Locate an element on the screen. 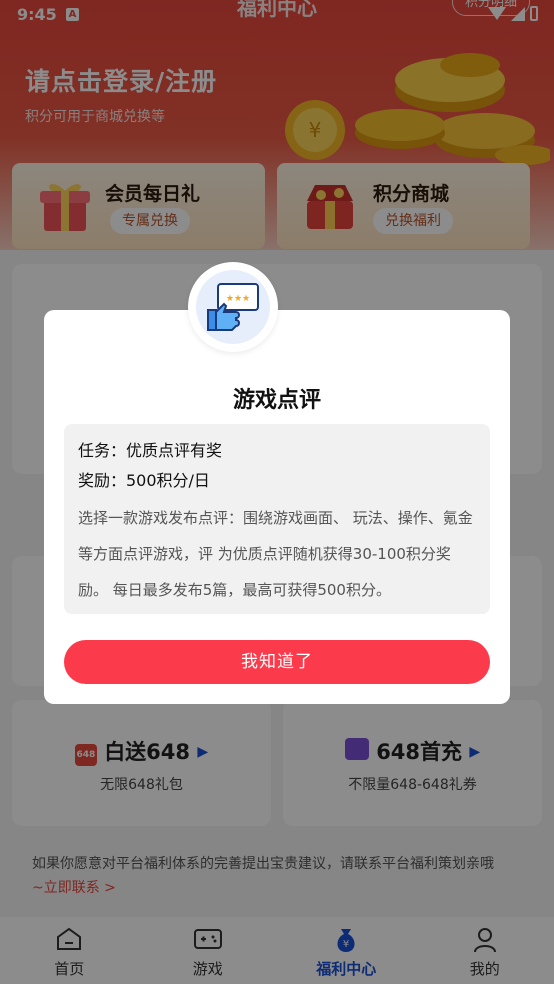  modal-icon-badge: ★★★ is located at coordinates (233, 307).